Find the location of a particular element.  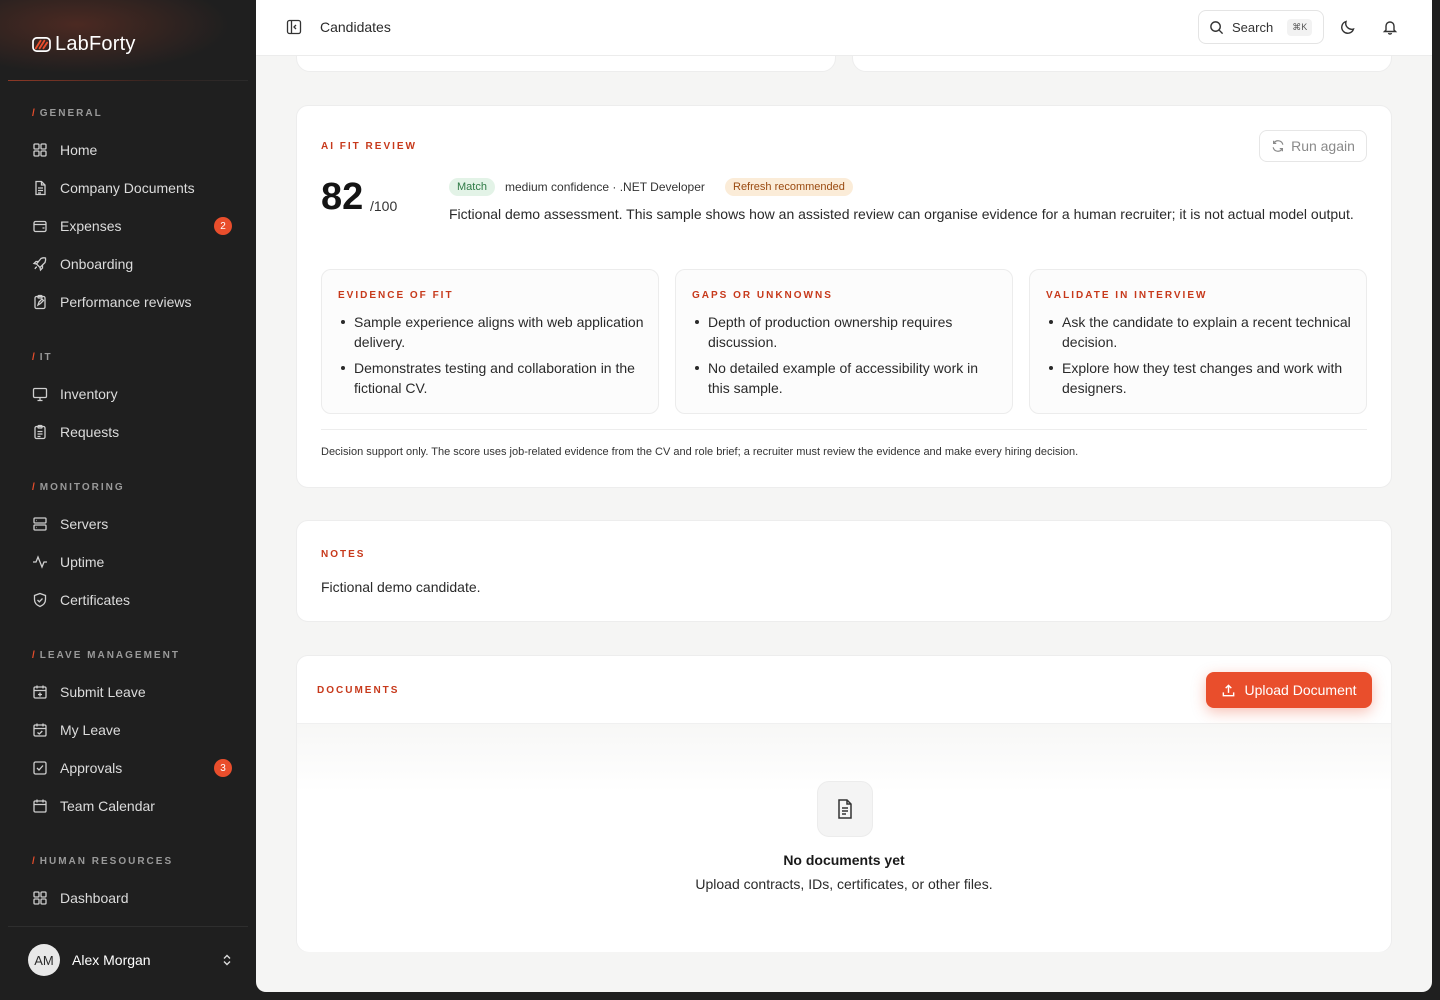

expenses-count-badge: 2 is located at coordinates (223, 226).